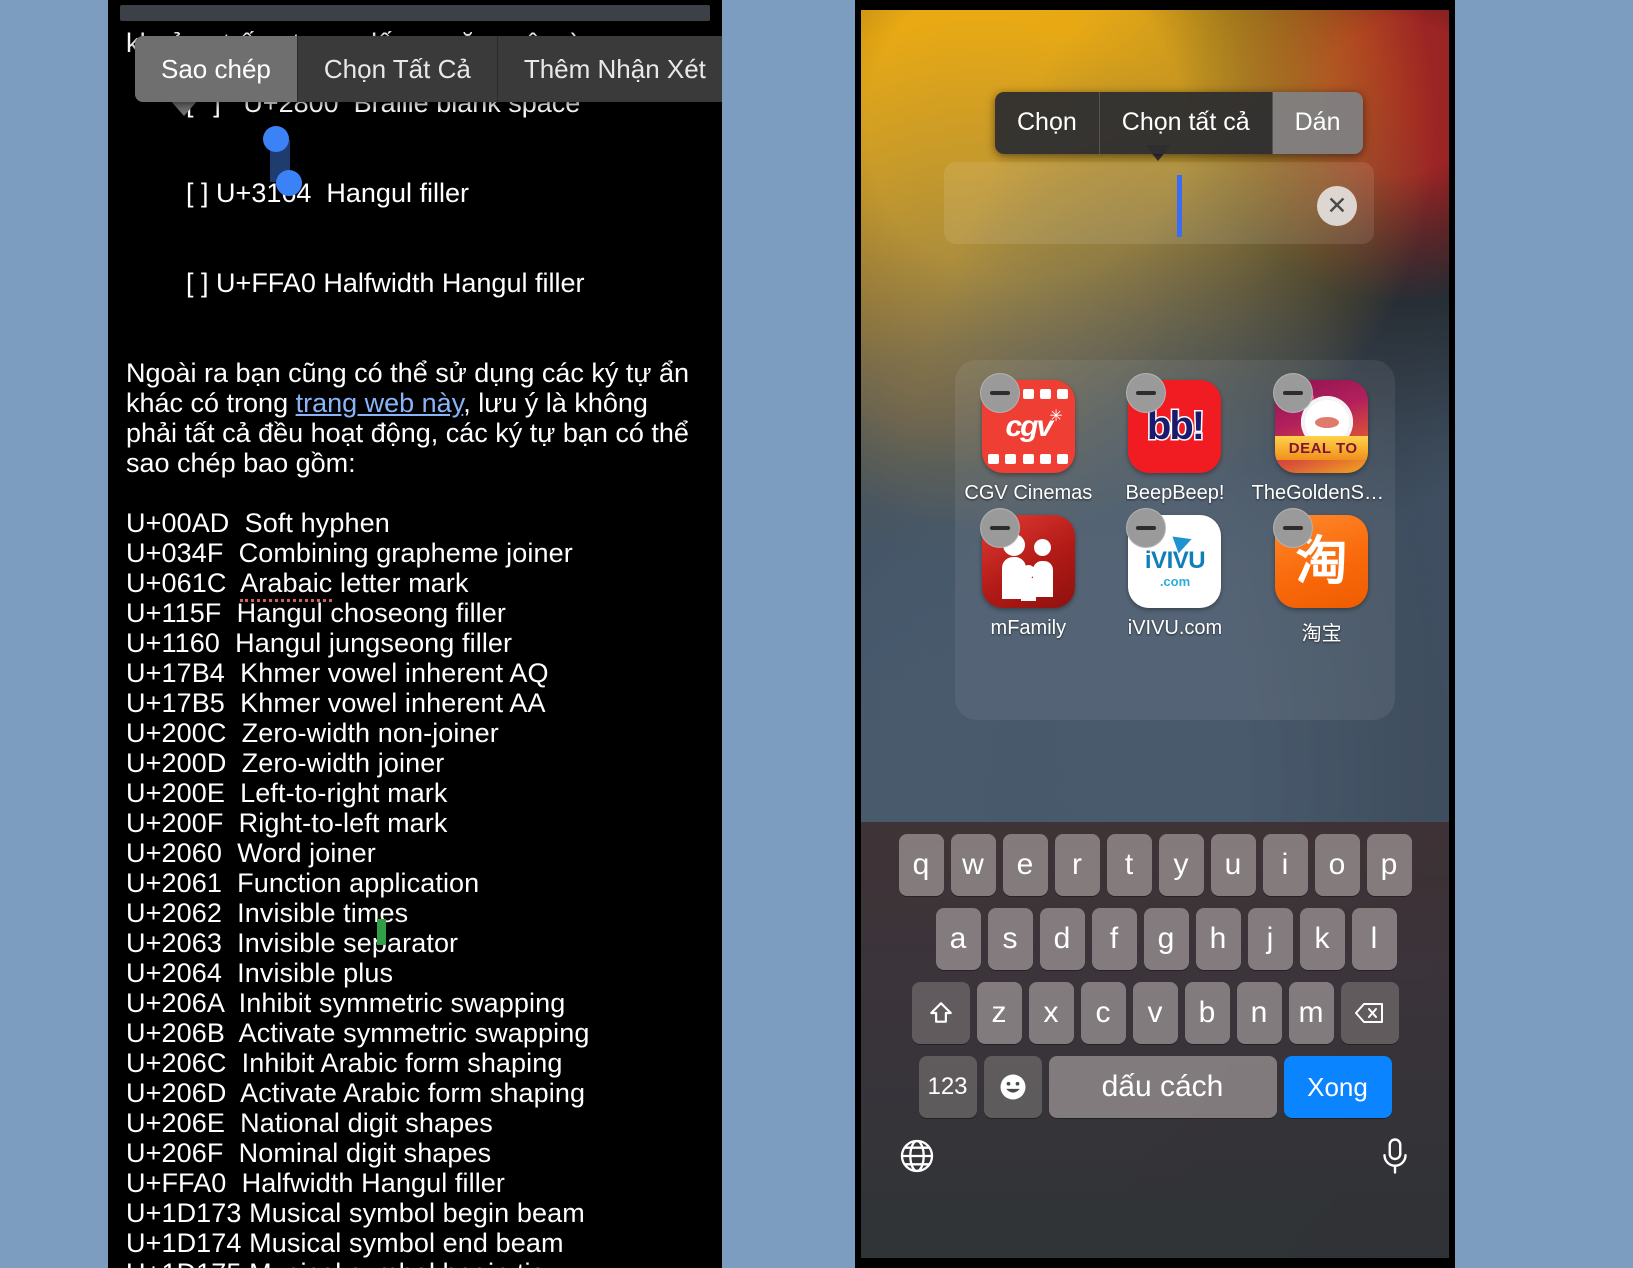 This screenshot has width=1633, height=1268. What do you see at coordinates (1369, 1013) in the screenshot?
I see `backspace-icon` at bounding box center [1369, 1013].